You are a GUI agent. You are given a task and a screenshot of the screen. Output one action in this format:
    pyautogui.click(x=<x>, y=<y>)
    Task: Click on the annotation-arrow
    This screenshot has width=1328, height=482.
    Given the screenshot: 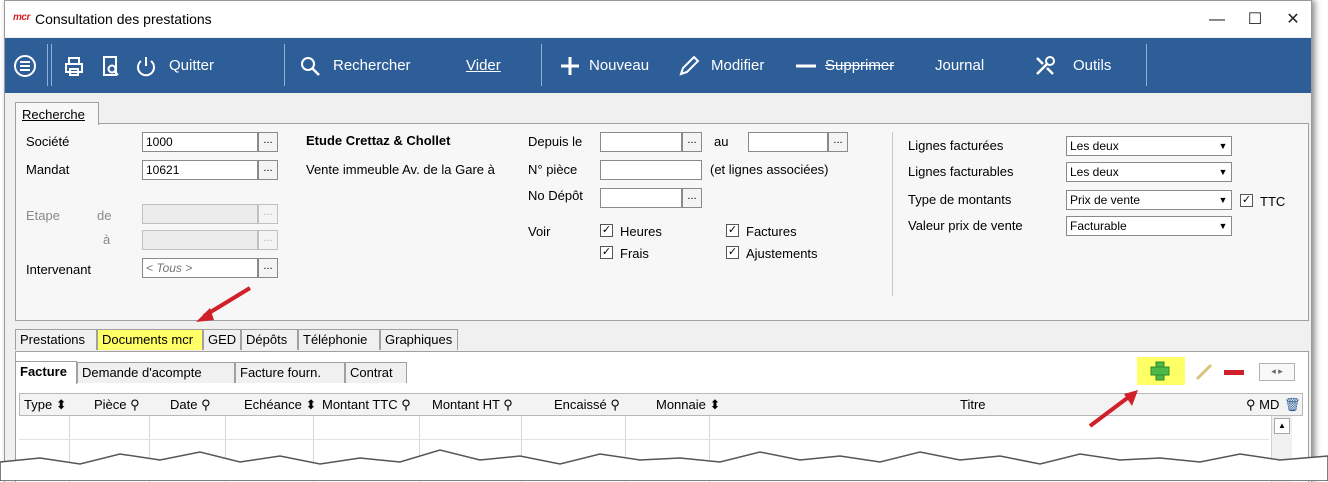 What is the action you would take?
    pyautogui.click(x=1110, y=411)
    